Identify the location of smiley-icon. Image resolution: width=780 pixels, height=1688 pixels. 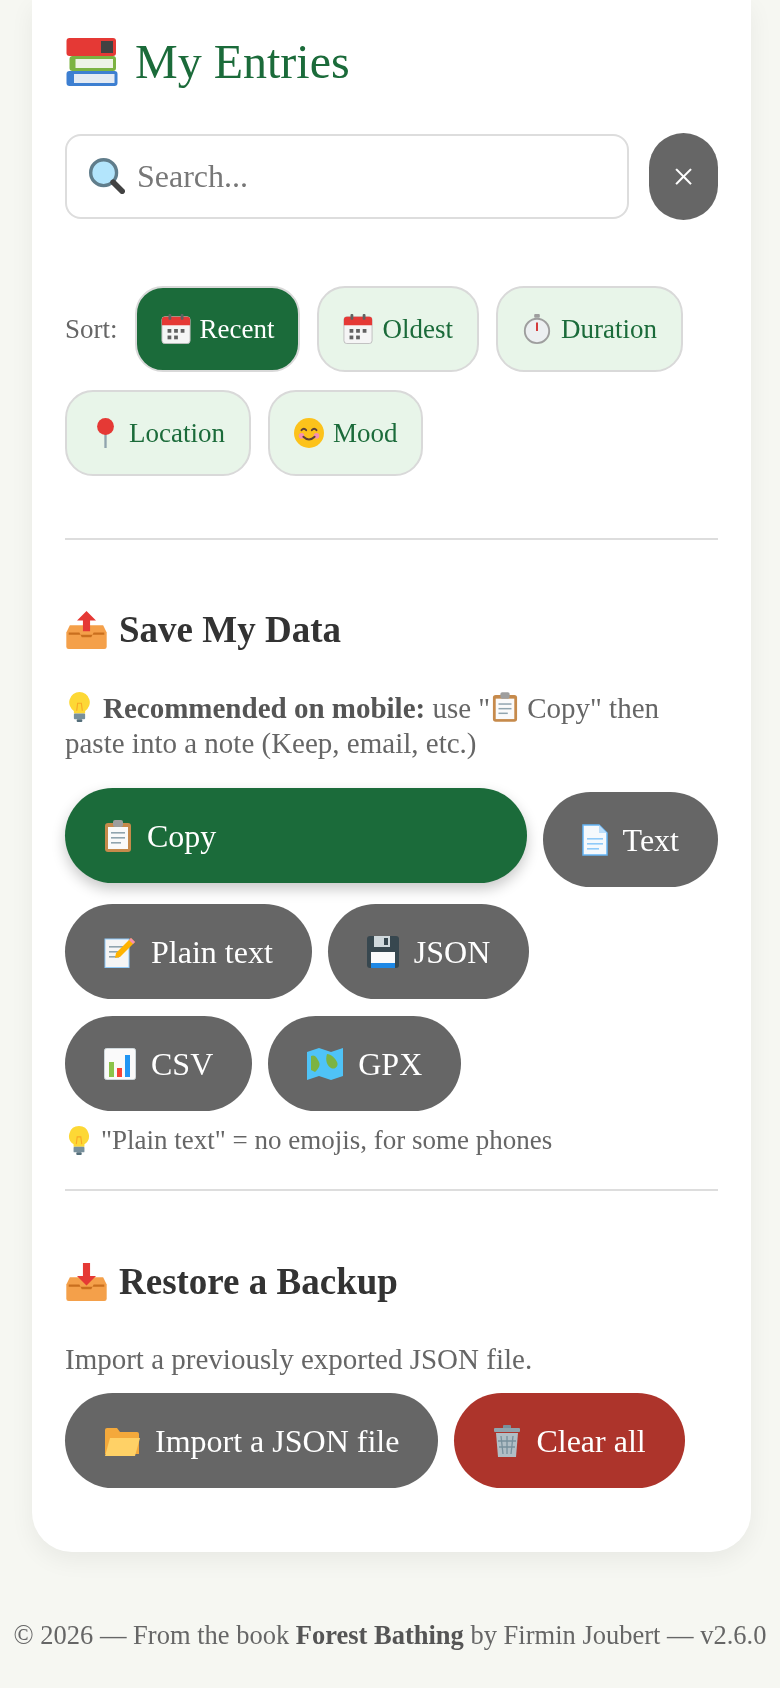
(308, 433).